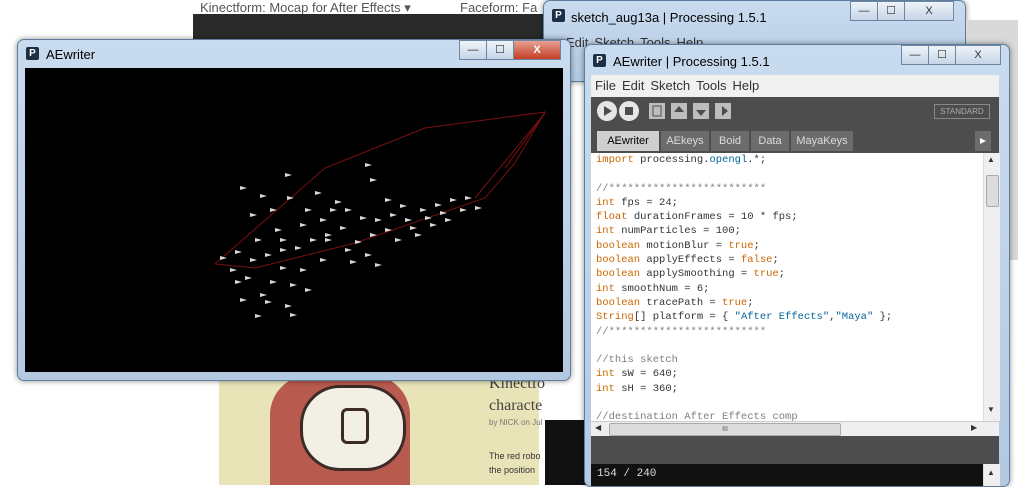  I want to click on processing-app-icon: P, so click(32, 53).